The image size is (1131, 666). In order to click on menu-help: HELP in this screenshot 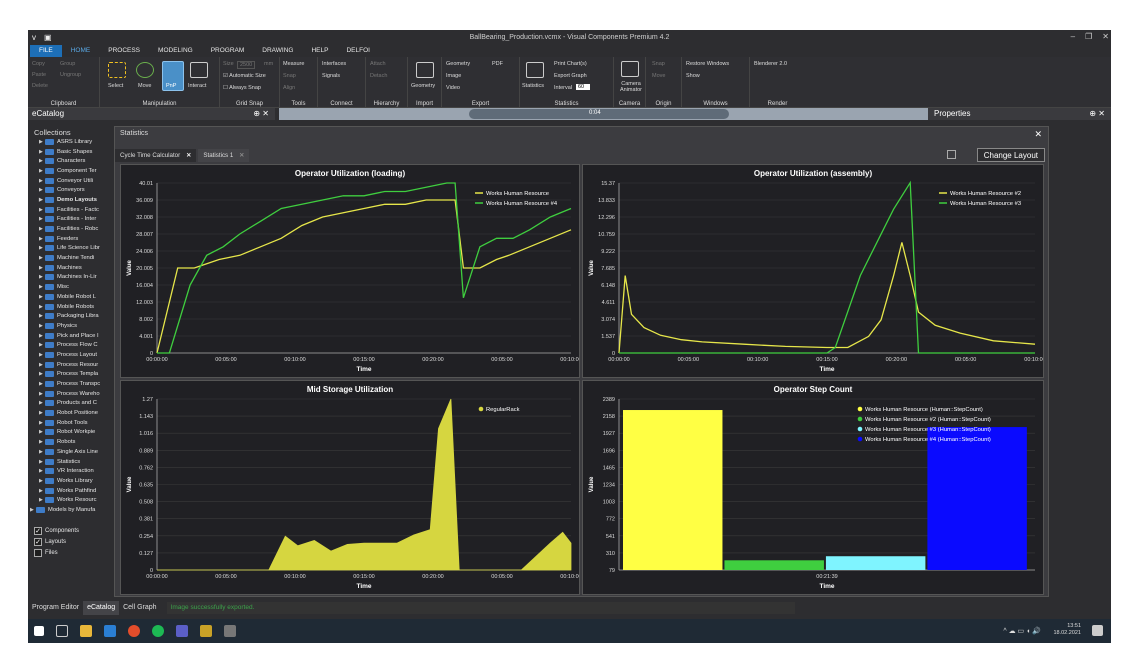, I will do `click(319, 51)`.